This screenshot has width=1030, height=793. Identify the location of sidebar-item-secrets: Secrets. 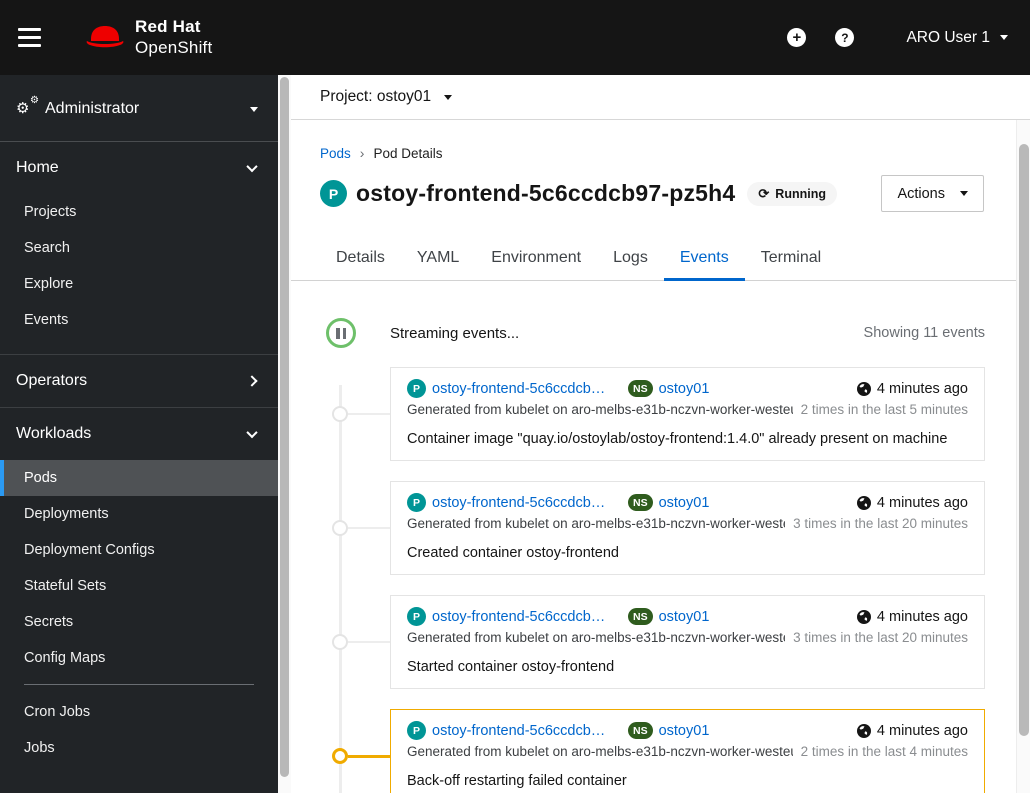
(139, 622).